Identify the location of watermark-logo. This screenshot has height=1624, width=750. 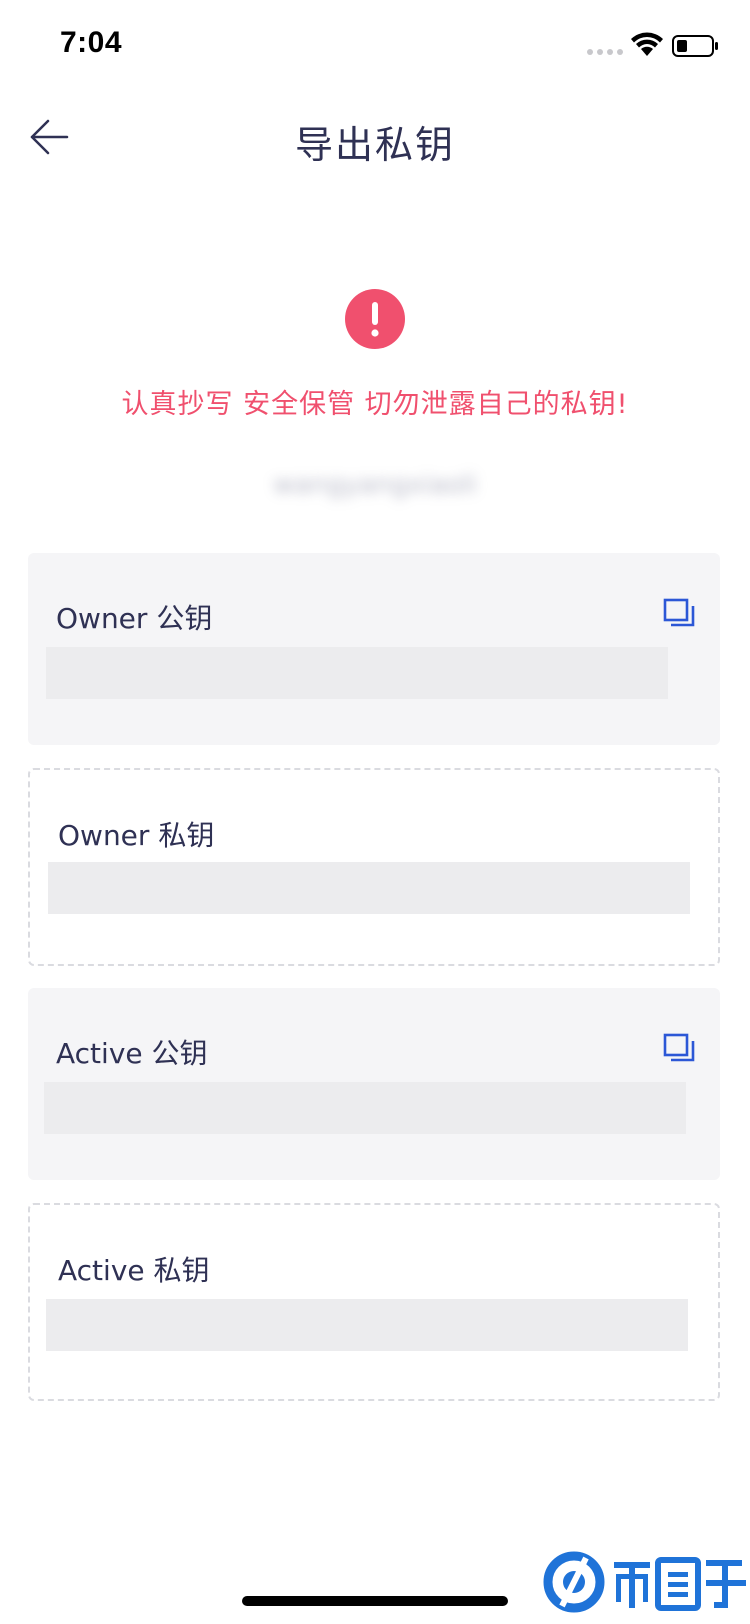
(644, 1582).